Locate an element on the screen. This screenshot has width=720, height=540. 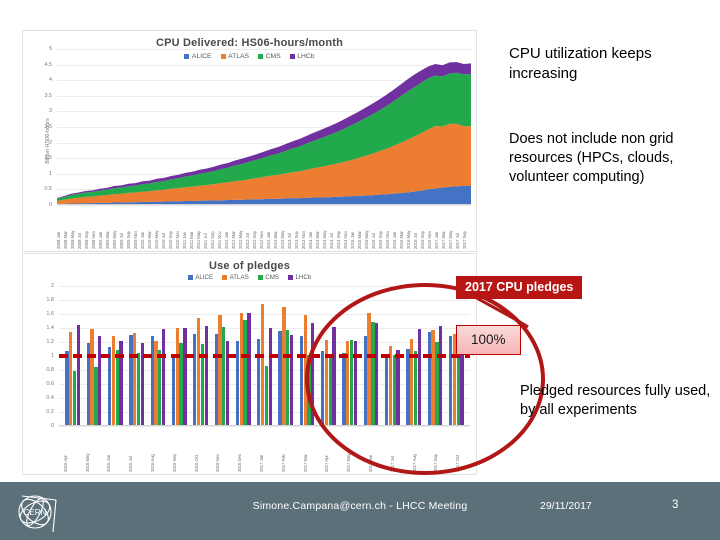
headline-text: CPU utilization keeps increasing is located at coordinates (580, 63).